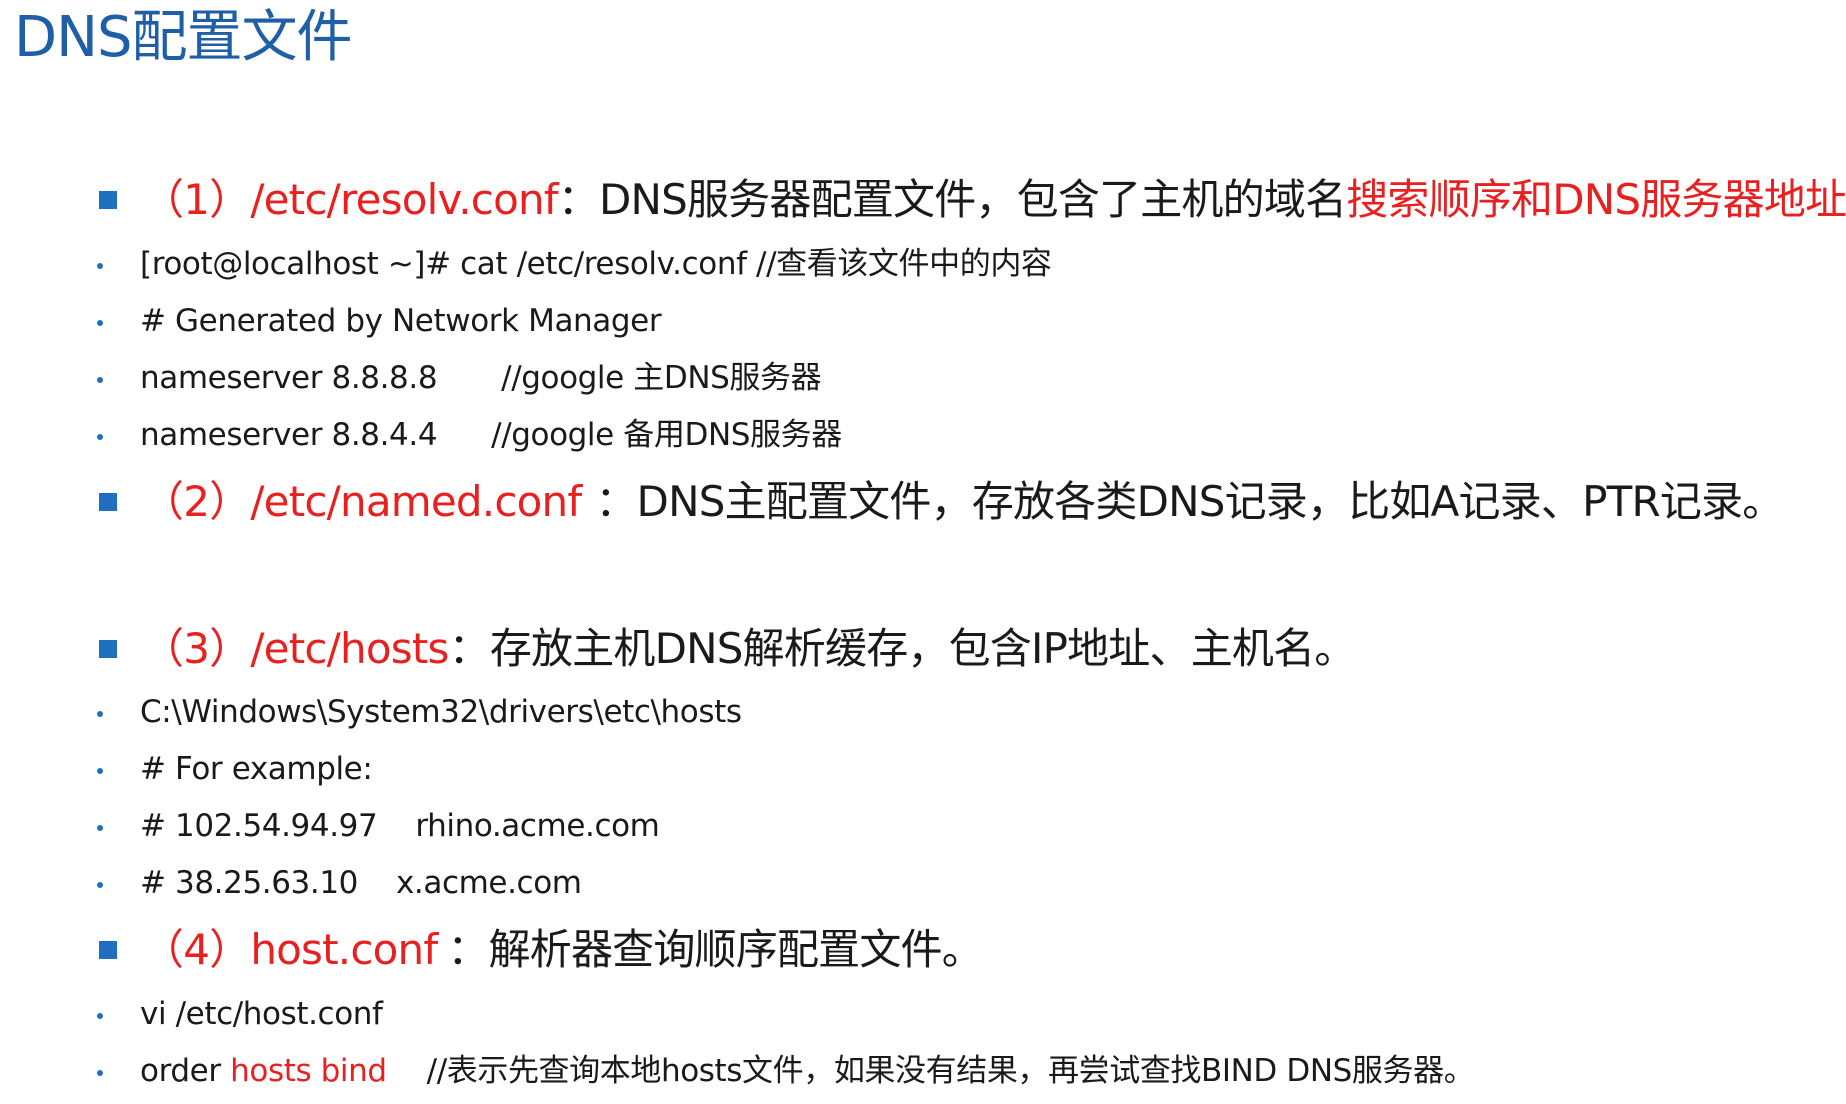  Describe the element at coordinates (289, 435) in the screenshot. I see `line-part: nameserver 8.8.4.4` at that location.